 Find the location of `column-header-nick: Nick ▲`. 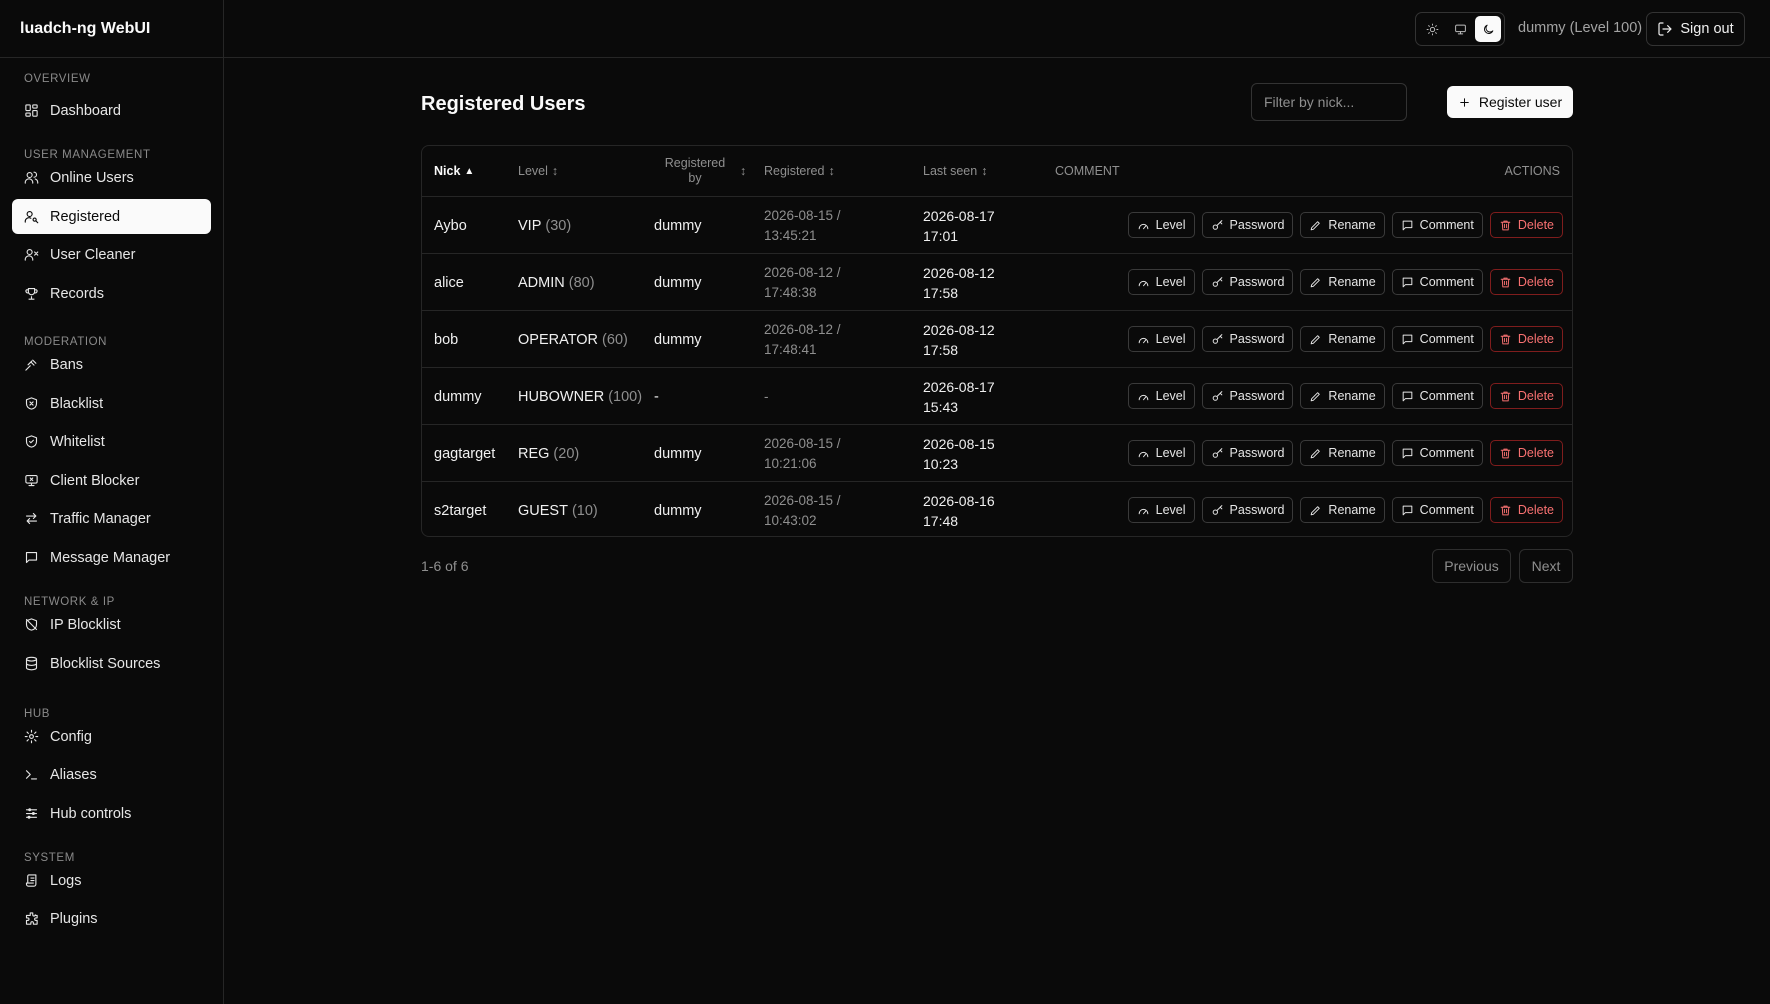

column-header-nick: Nick ▲ is located at coordinates (454, 171).